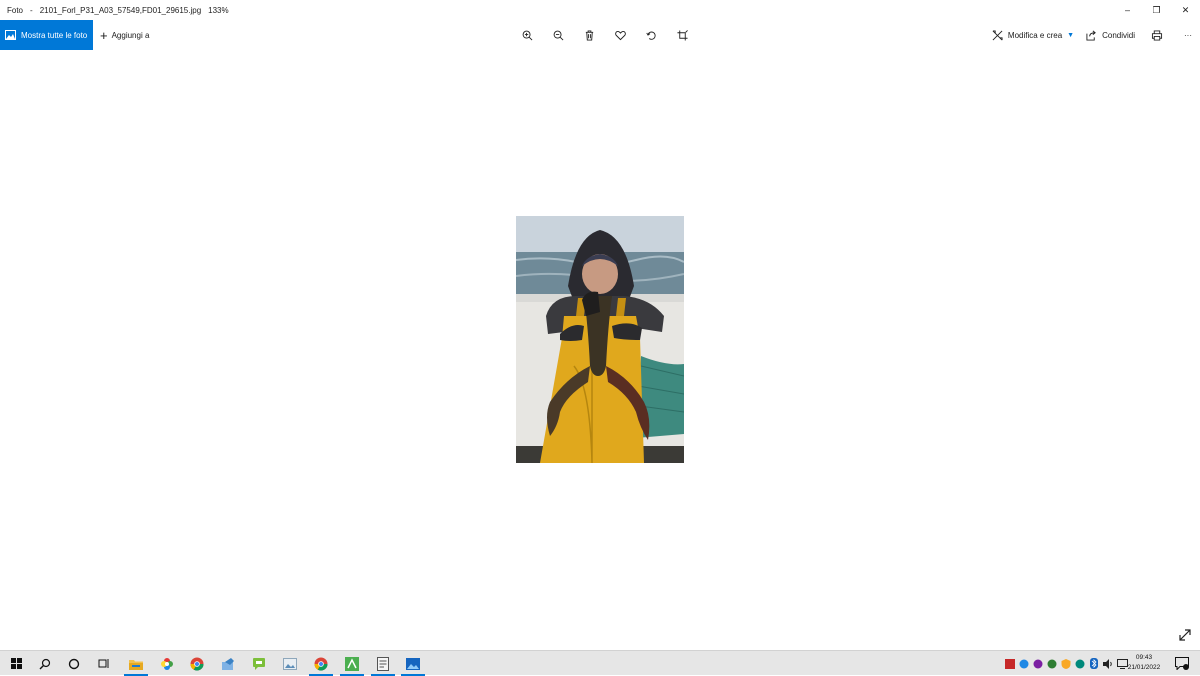  I want to click on notification-center-button, so click(1182, 663).